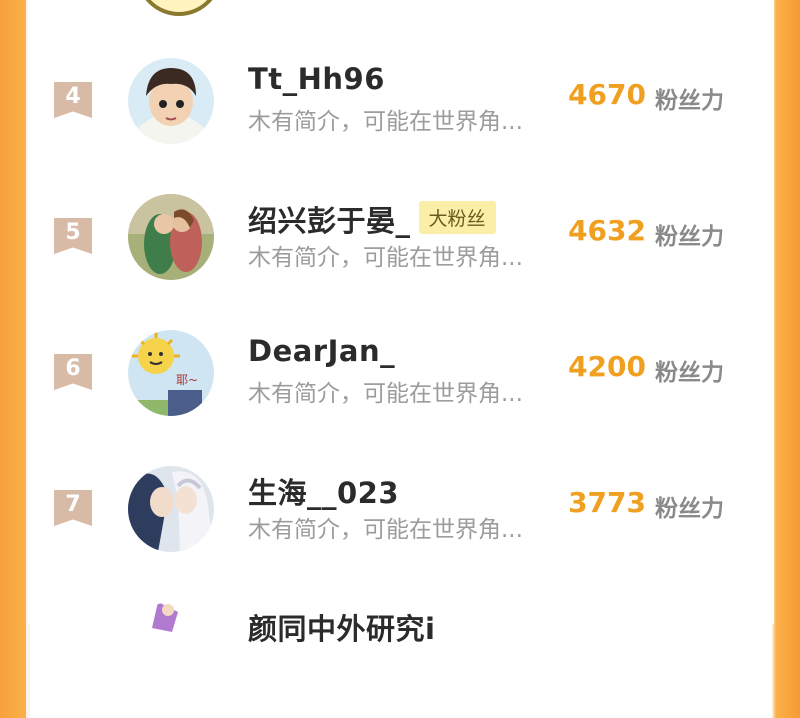 This screenshot has width=800, height=718. What do you see at coordinates (73, 508) in the screenshot?
I see `rank-badge: 7` at bounding box center [73, 508].